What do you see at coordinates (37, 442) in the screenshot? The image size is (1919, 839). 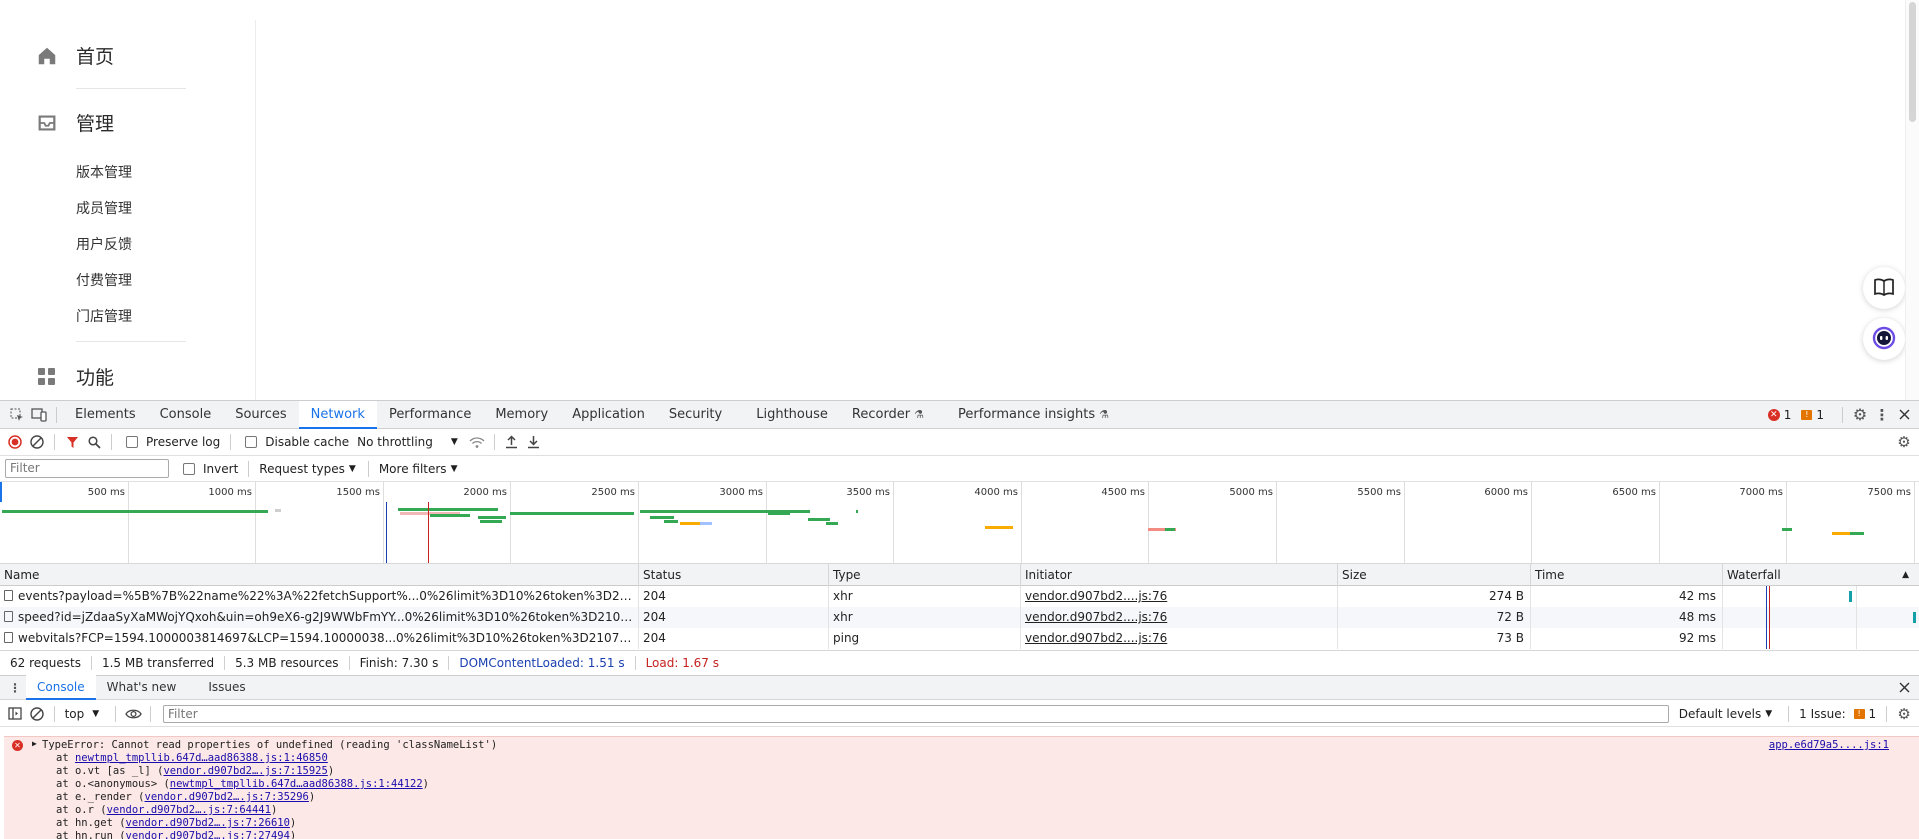 I see `clear-icon` at bounding box center [37, 442].